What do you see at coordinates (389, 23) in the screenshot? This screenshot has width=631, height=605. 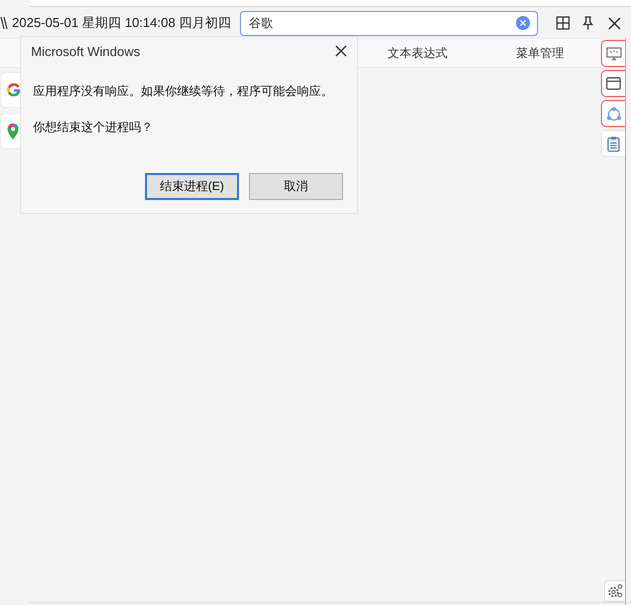 I see `search-field: 谷歌` at bounding box center [389, 23].